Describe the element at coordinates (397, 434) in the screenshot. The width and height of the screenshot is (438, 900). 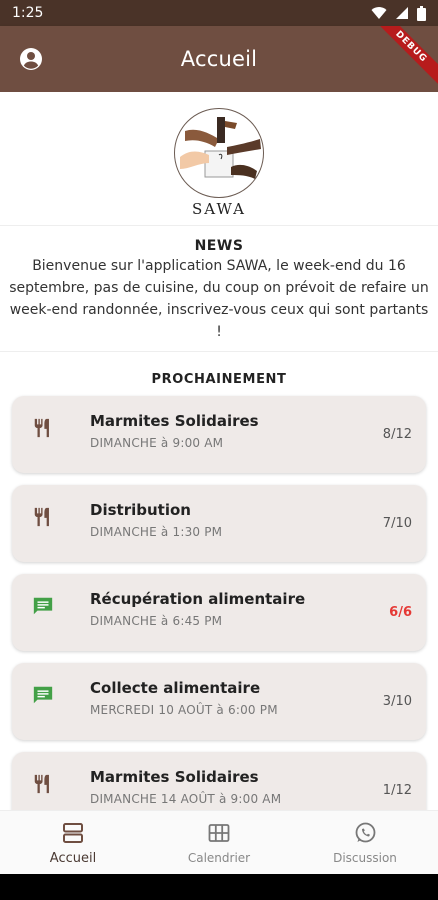
I see `event-count: 8/12` at that location.